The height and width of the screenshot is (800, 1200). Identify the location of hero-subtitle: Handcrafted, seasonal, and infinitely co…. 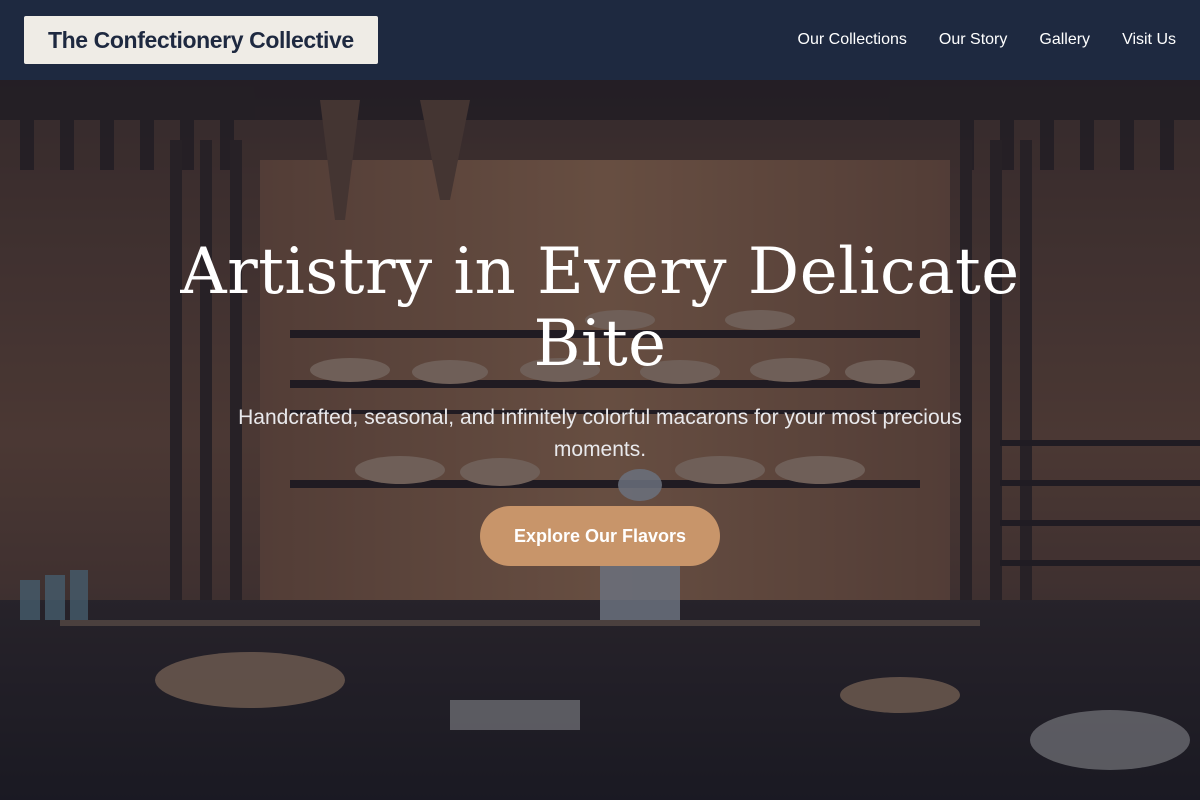
(600, 433).